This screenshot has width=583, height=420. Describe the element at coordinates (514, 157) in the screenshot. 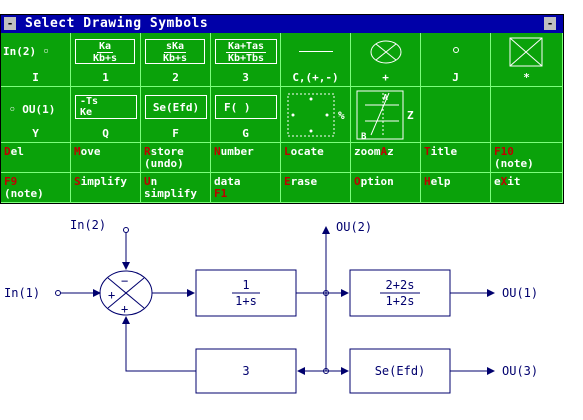

I see `menu-label: F10 (note)` at that location.